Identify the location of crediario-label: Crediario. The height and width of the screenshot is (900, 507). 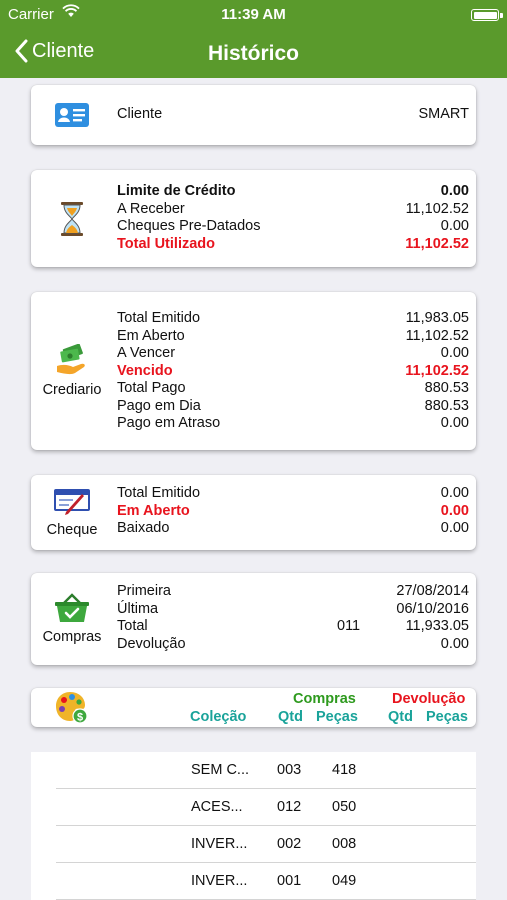
(72, 390).